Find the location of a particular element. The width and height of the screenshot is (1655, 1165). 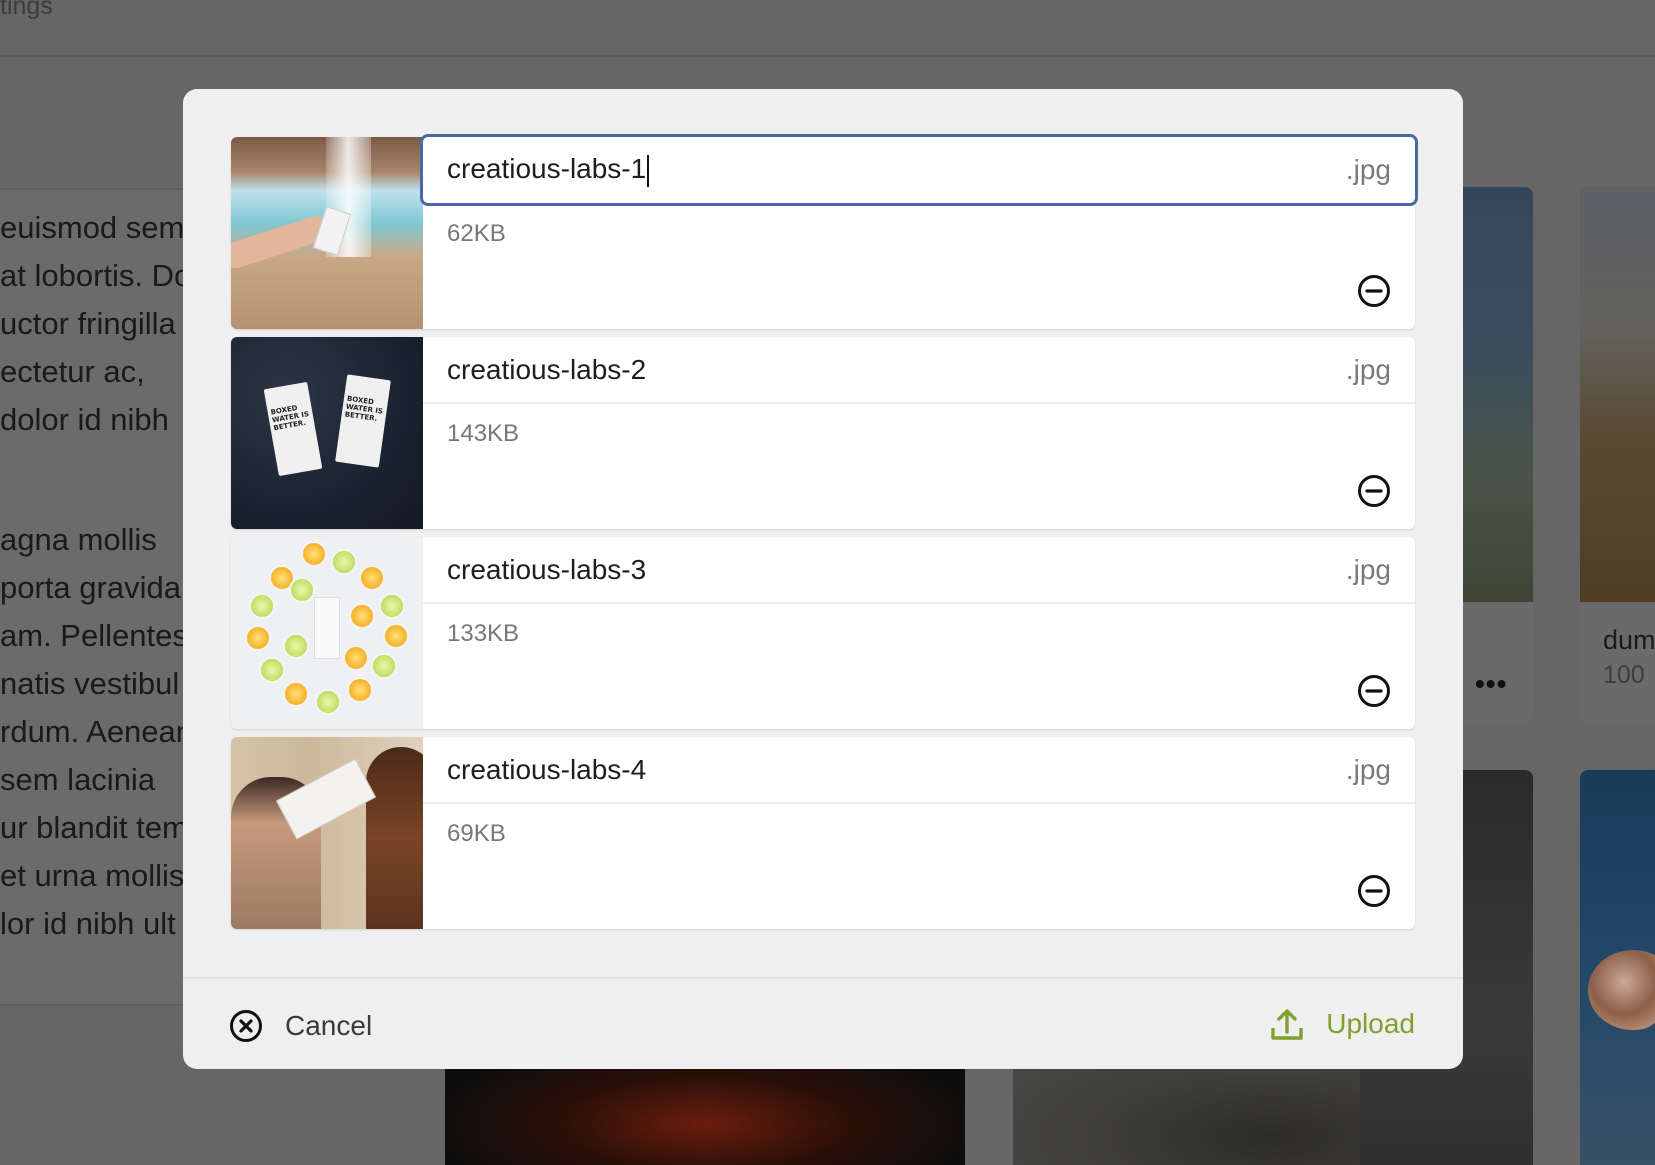

background-text-line: dolor id nibh is located at coordinates (84, 419).